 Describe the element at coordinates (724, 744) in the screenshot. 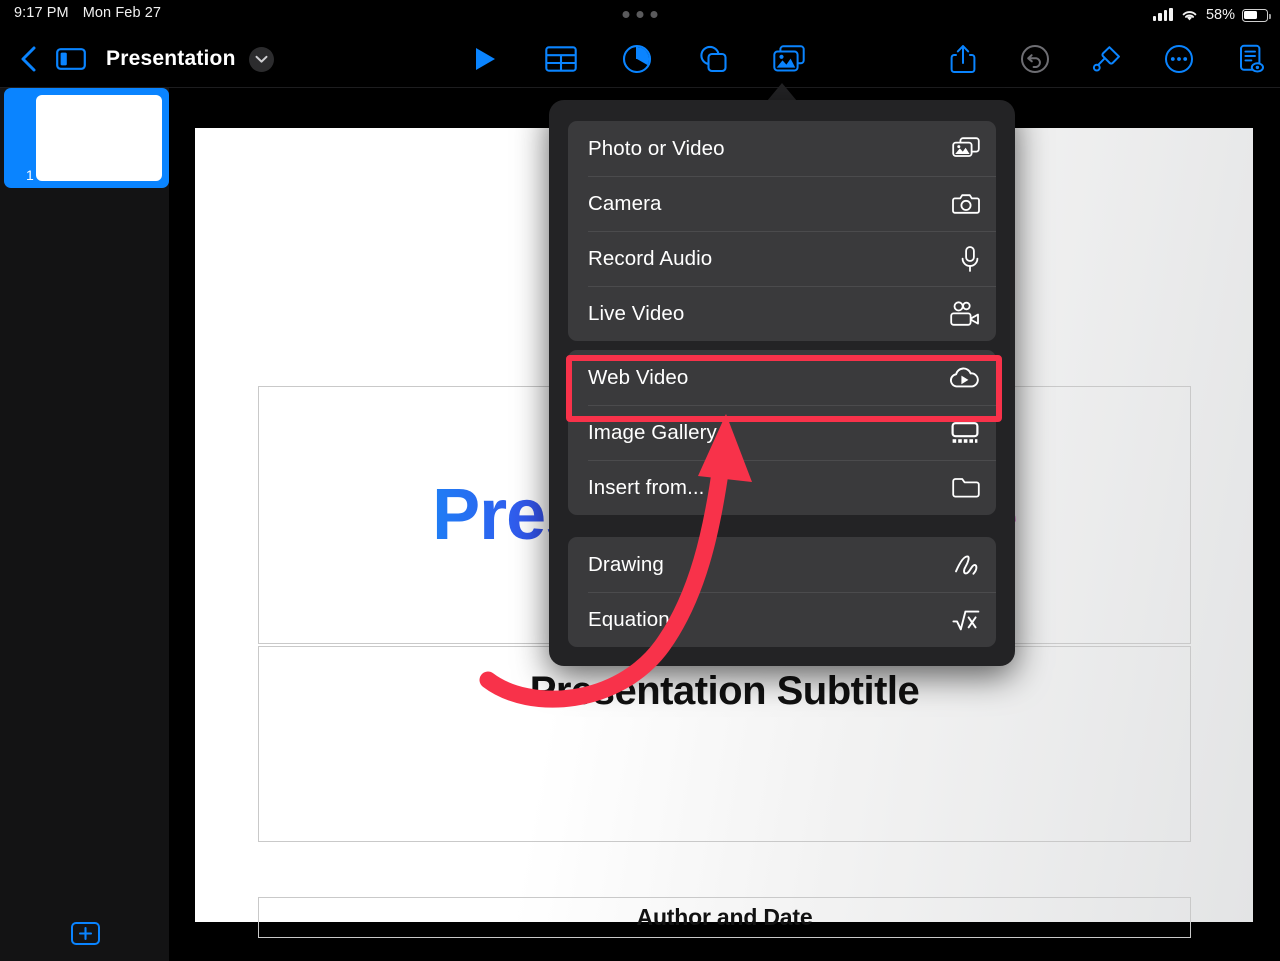

I see `slide-subtitle-textbox: Presentation Subtitle` at that location.